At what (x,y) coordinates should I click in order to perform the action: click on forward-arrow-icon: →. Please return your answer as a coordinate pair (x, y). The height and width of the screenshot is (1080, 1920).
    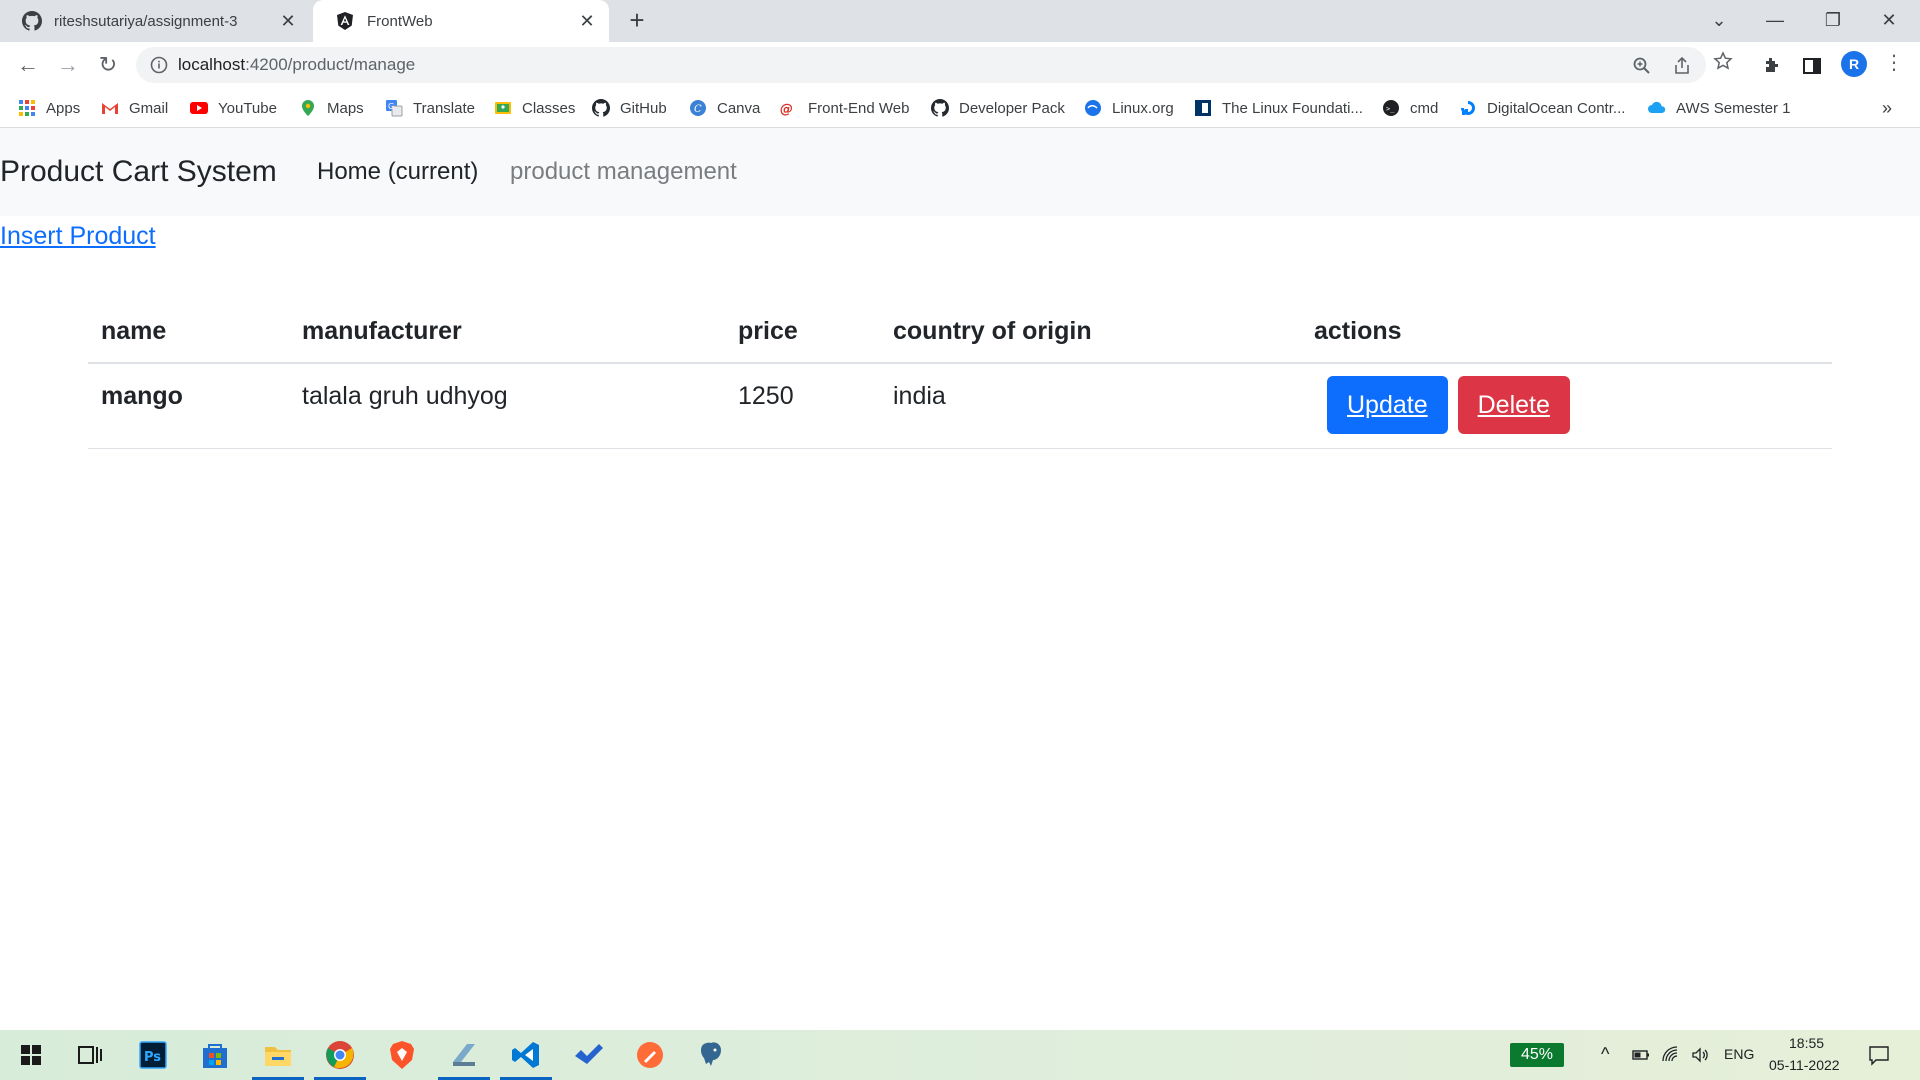
    Looking at the image, I should click on (68, 65).